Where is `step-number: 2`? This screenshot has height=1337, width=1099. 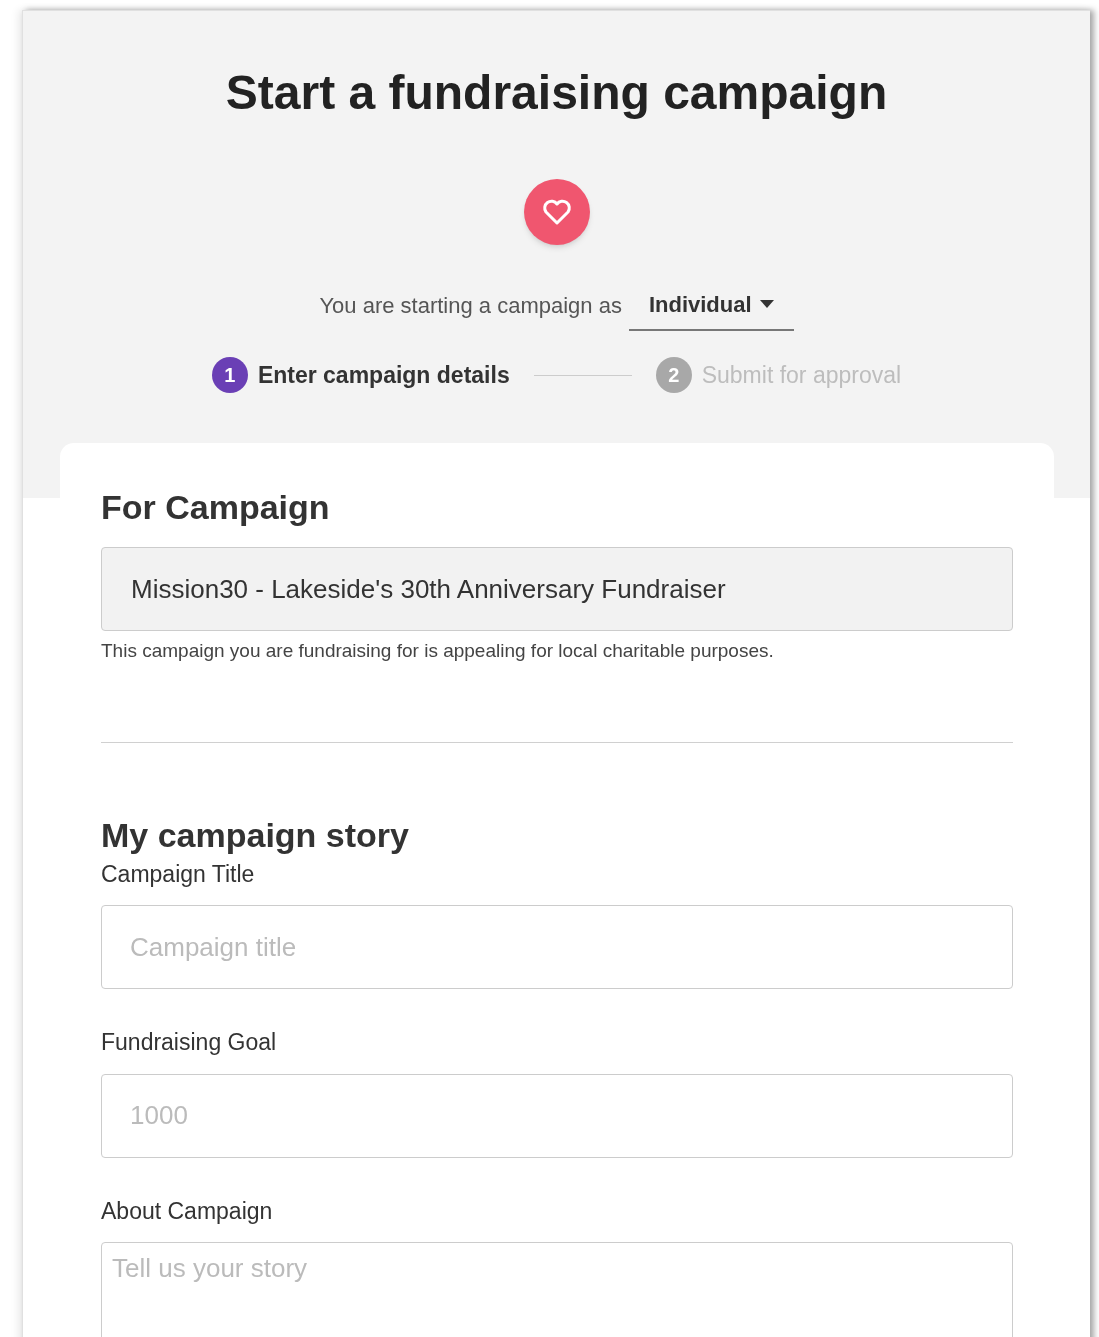 step-number: 2 is located at coordinates (673, 375).